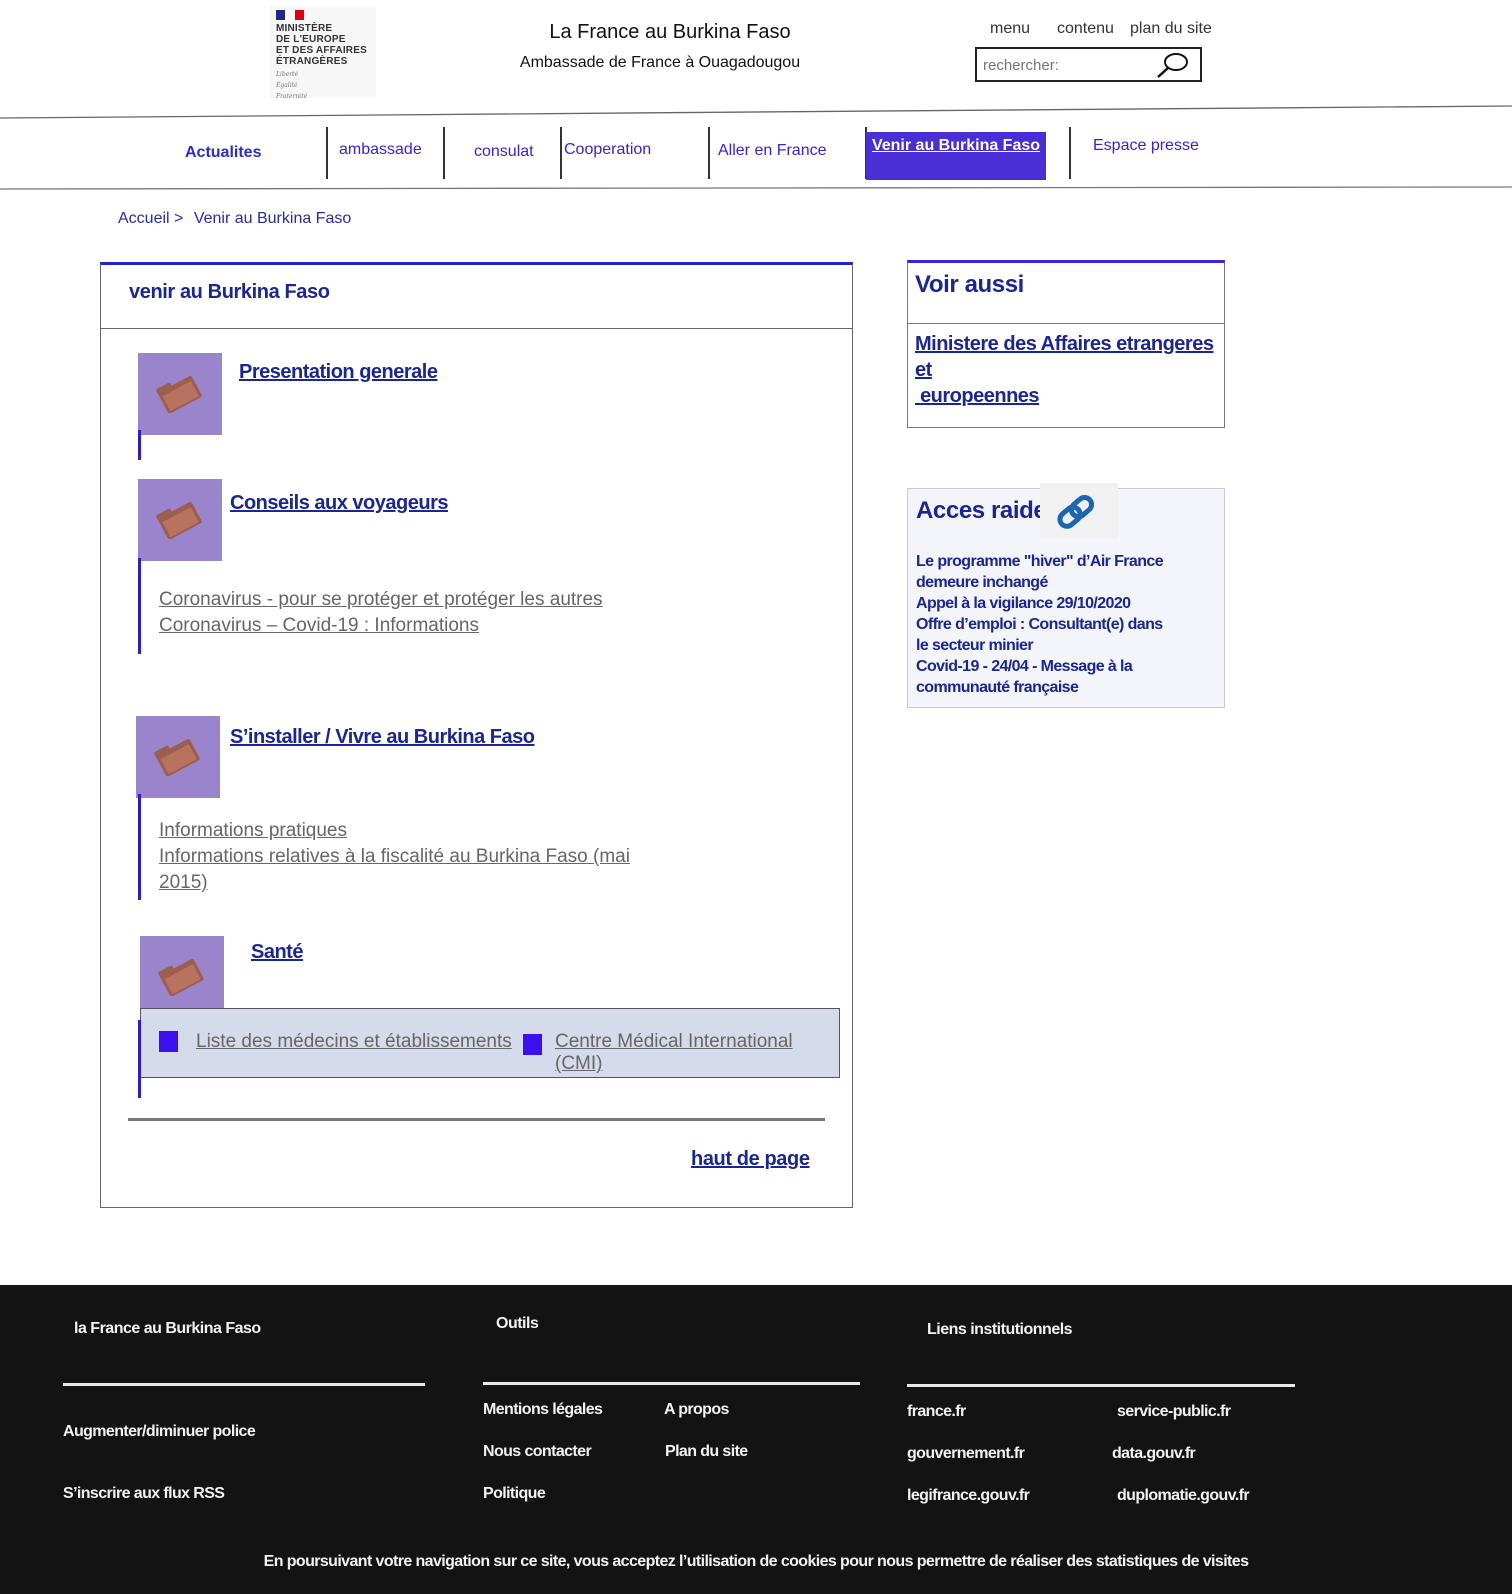 This screenshot has width=1512, height=1594. Describe the element at coordinates (290, 15) in the screenshot. I see `french-flag-icon` at that location.